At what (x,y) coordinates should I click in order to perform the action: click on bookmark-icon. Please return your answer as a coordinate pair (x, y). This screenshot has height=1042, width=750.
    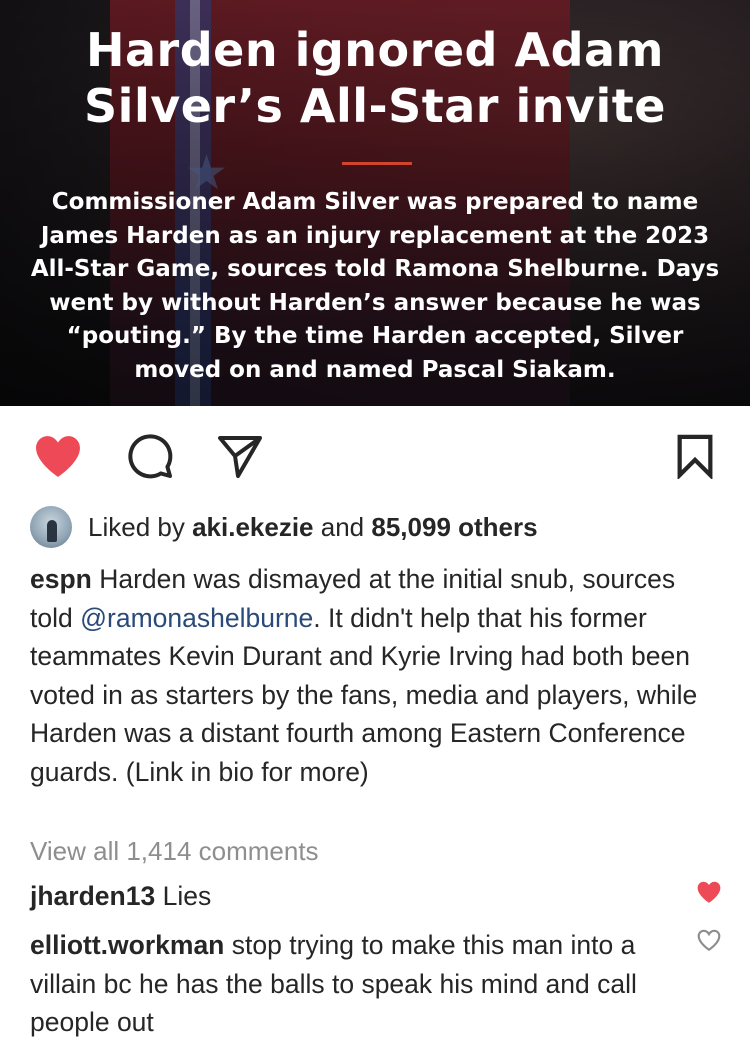
    Looking at the image, I should click on (695, 456).